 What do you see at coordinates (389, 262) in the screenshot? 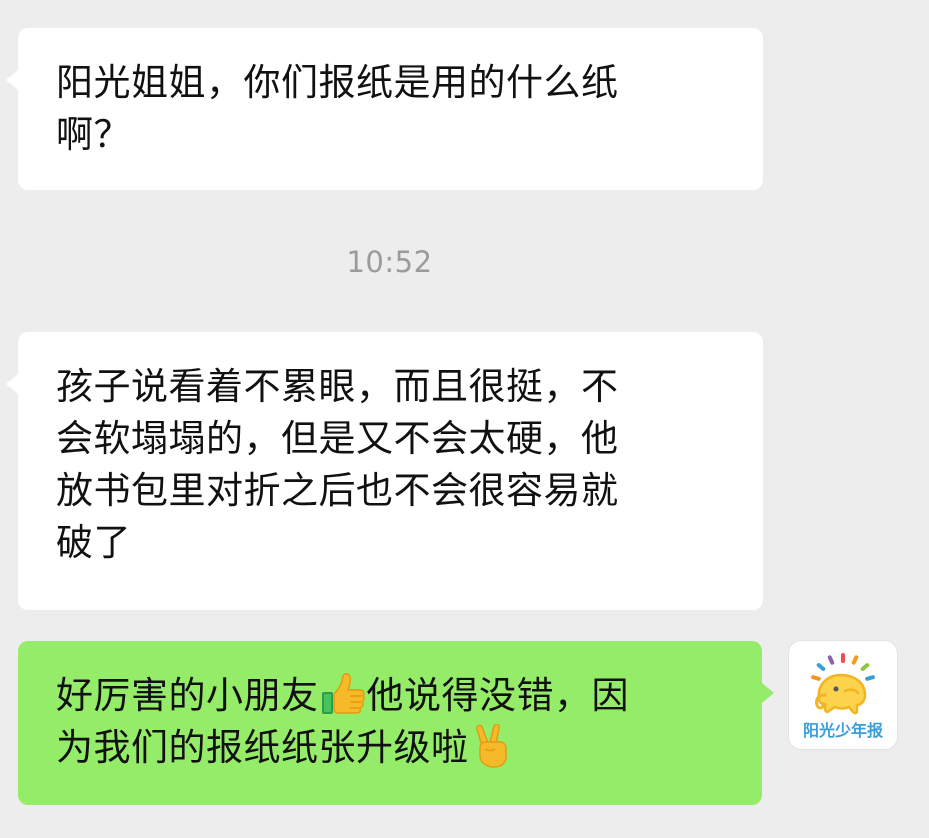
I see `message-timestamp: 10:52` at bounding box center [389, 262].